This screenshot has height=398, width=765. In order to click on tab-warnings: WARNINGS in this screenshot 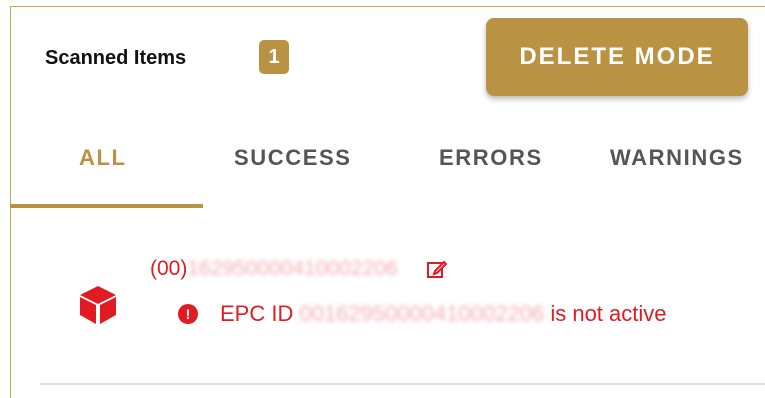, I will do `click(677, 158)`.